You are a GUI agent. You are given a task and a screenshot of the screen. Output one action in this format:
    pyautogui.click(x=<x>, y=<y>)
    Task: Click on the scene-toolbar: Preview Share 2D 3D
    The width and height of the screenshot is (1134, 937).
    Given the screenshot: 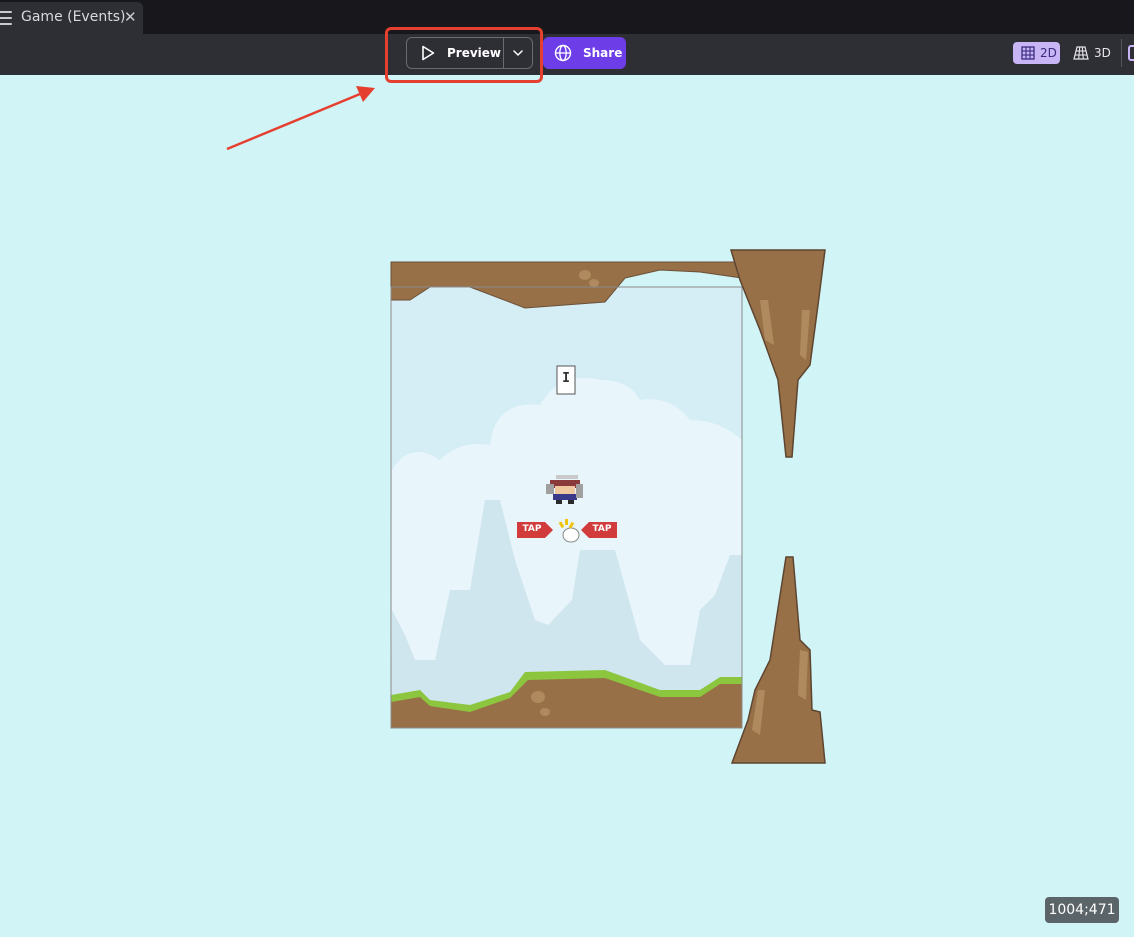 What is the action you would take?
    pyautogui.click(x=567, y=54)
    